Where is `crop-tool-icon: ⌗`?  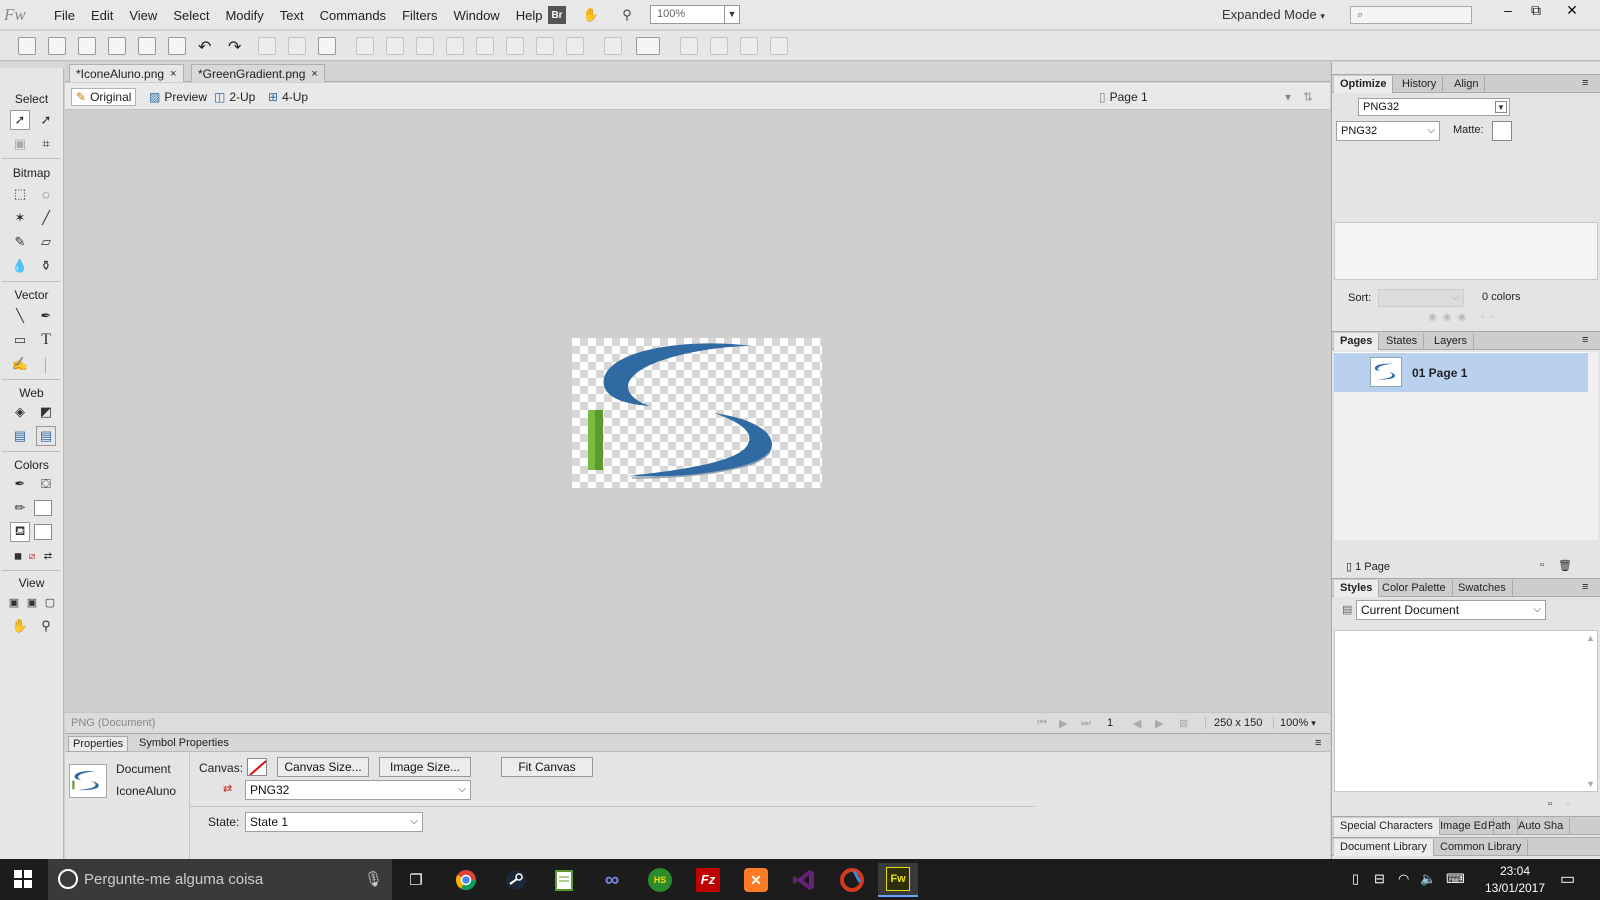 crop-tool-icon: ⌗ is located at coordinates (46, 144).